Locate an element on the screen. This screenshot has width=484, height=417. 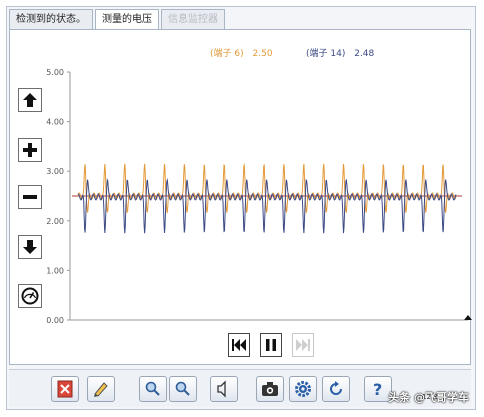
skip-back-button is located at coordinates (239, 345).